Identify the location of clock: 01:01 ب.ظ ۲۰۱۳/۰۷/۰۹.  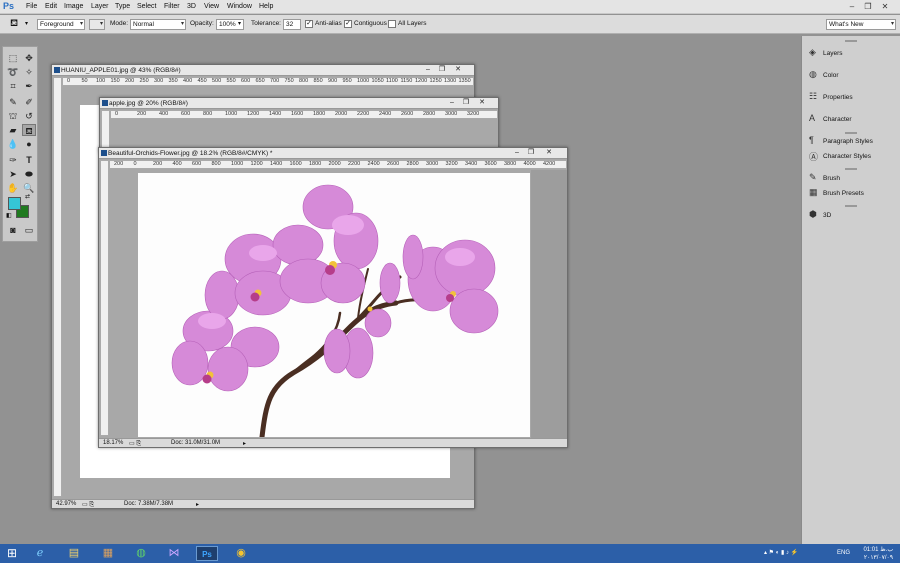
(878, 554).